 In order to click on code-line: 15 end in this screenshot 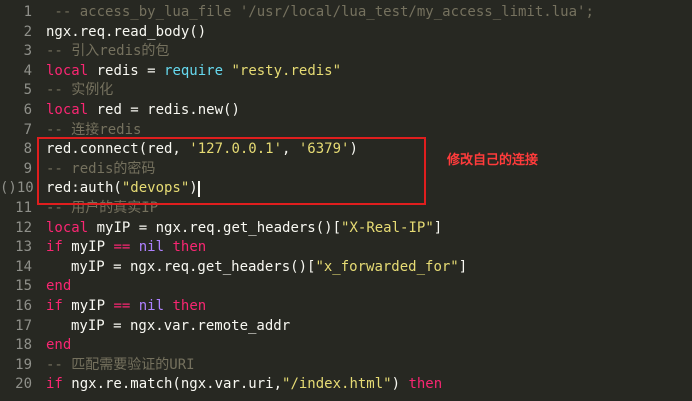, I will do `click(346, 287)`.